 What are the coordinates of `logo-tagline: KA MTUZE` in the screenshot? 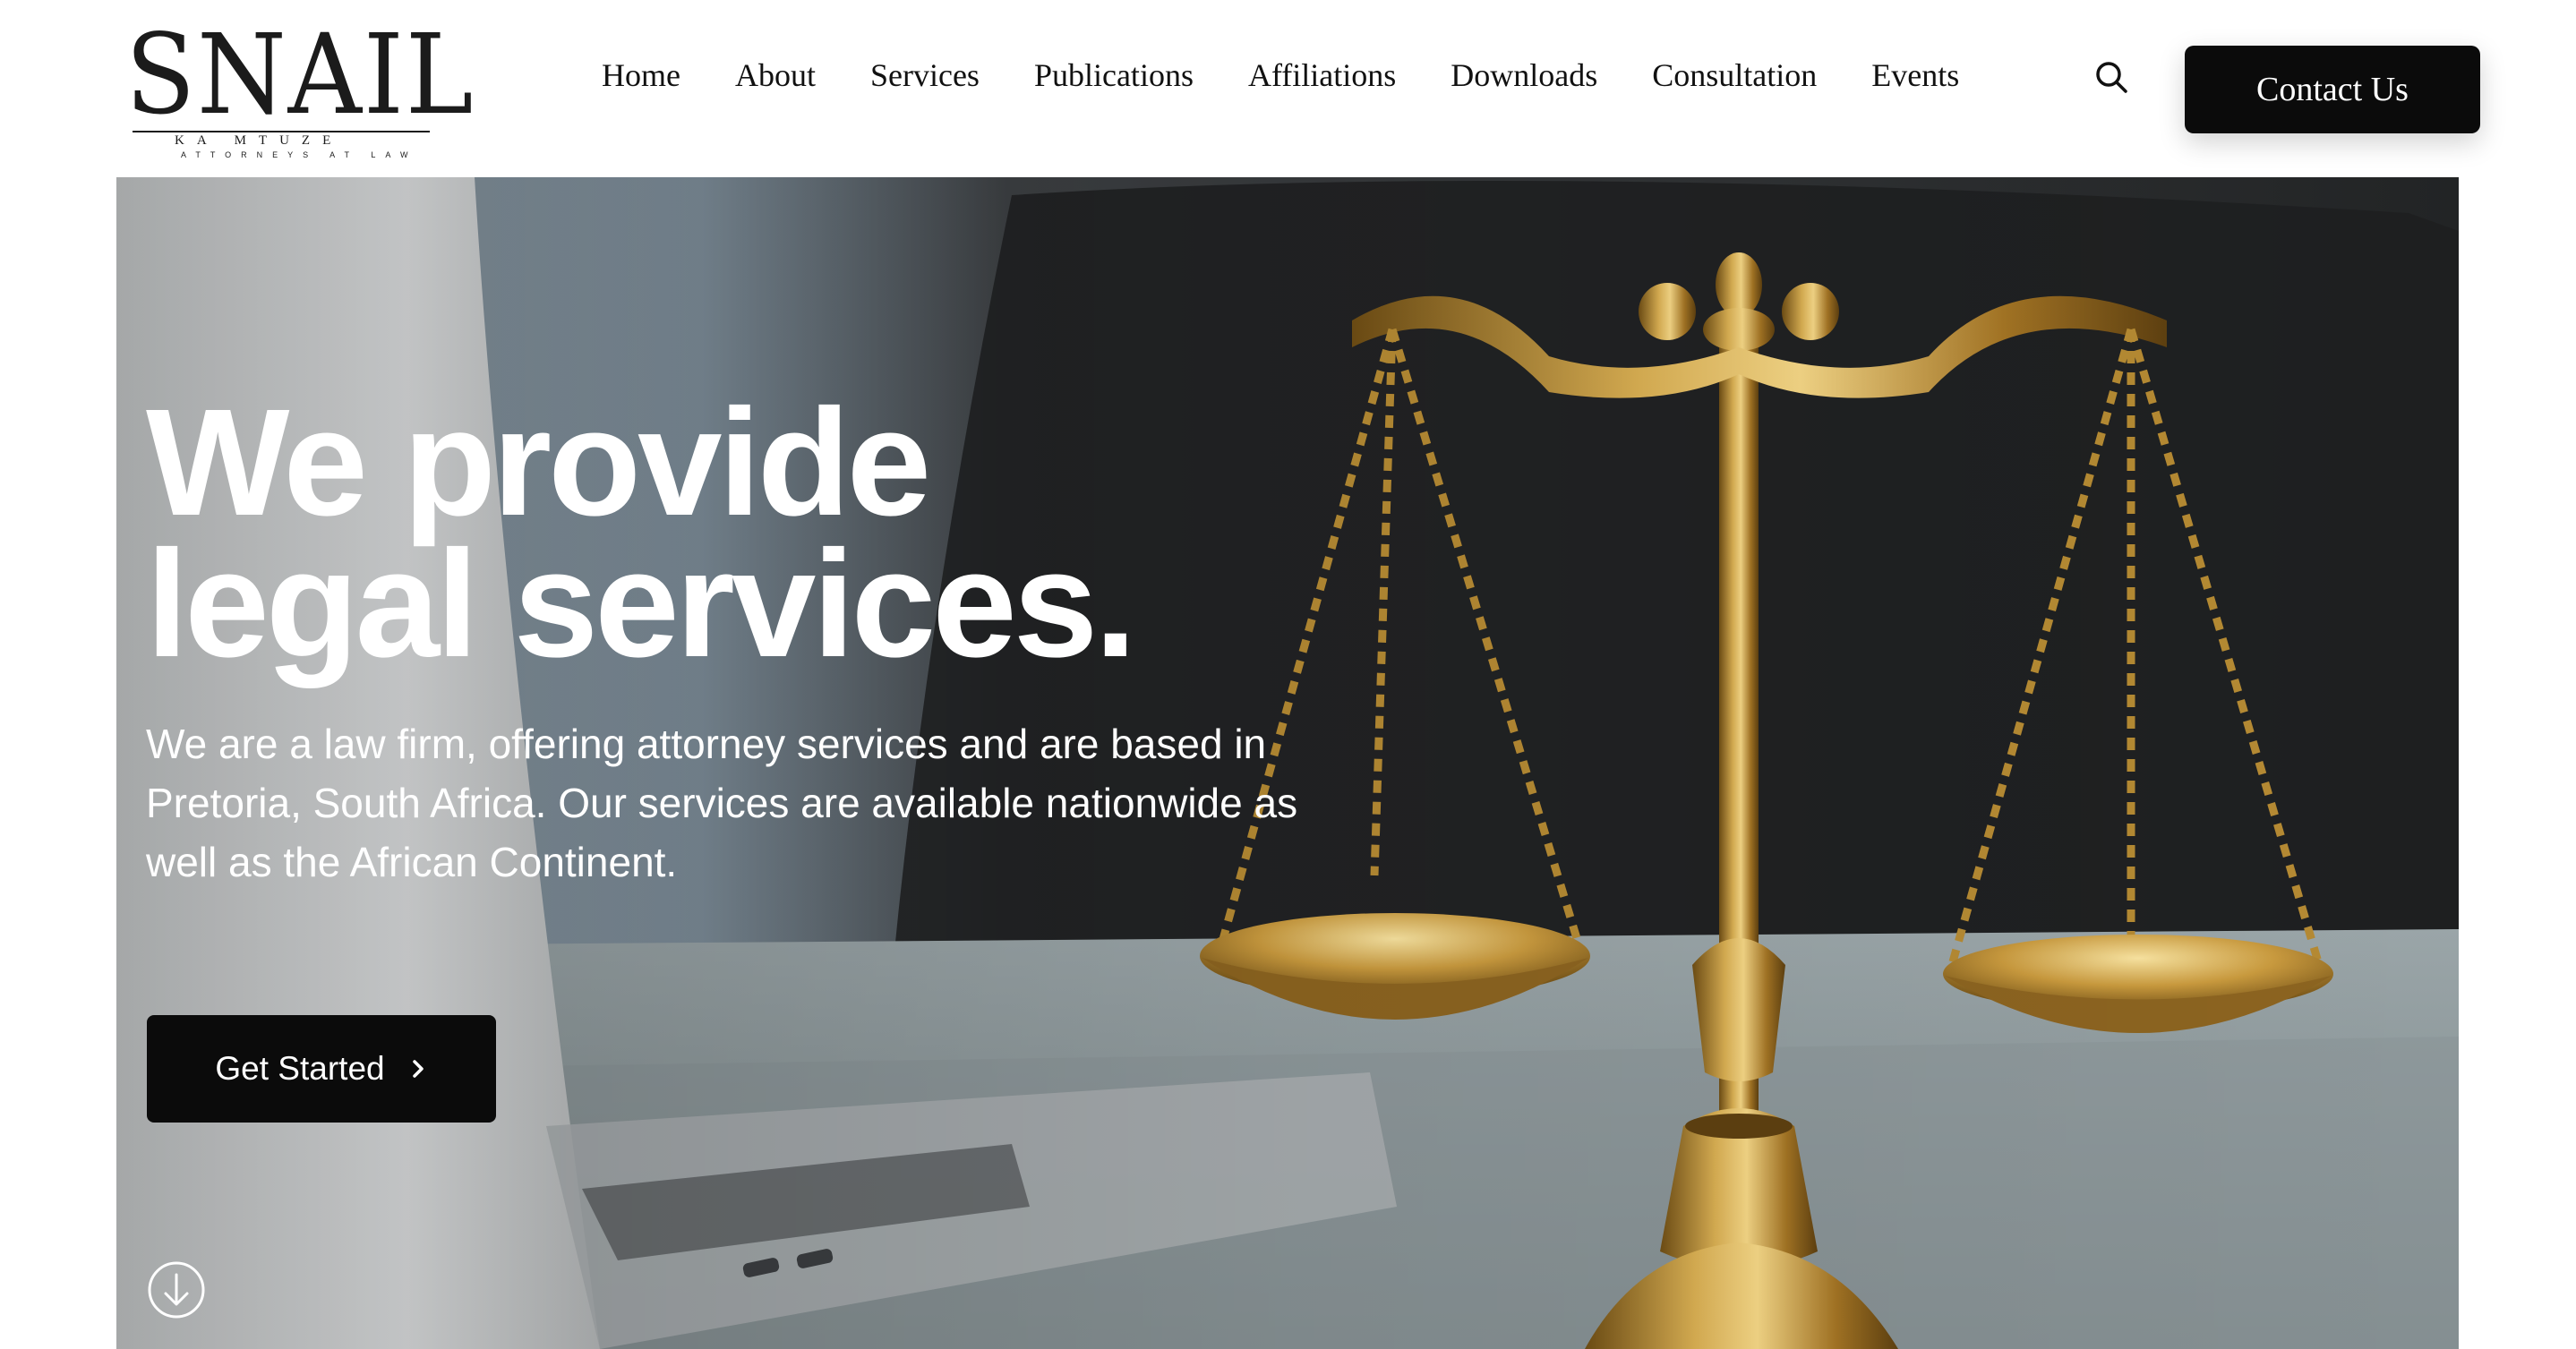 It's located at (260, 140).